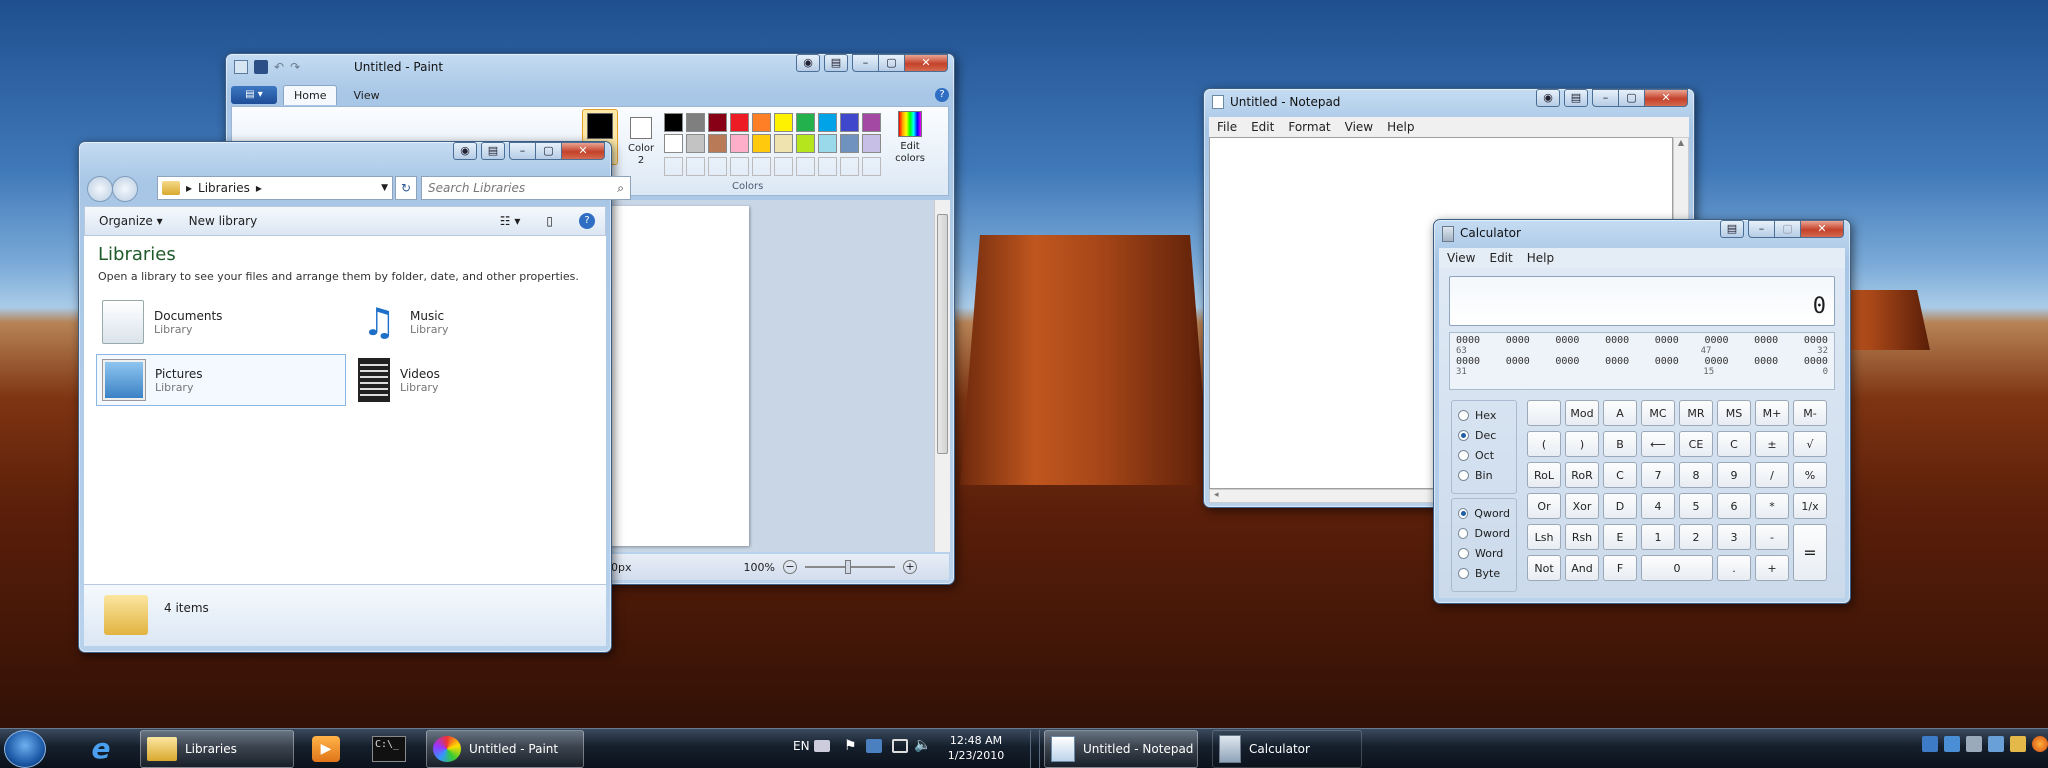  Describe the element at coordinates (1582, 413) in the screenshot. I see `calc-key: Mod` at that location.